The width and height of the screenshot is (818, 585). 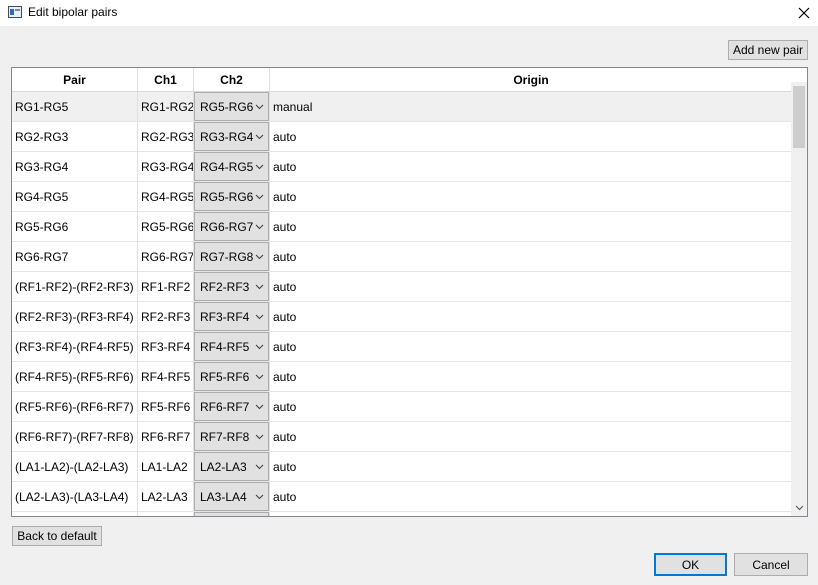 What do you see at coordinates (75, 106) in the screenshot?
I see `pair-cell: RG1-RG5` at bounding box center [75, 106].